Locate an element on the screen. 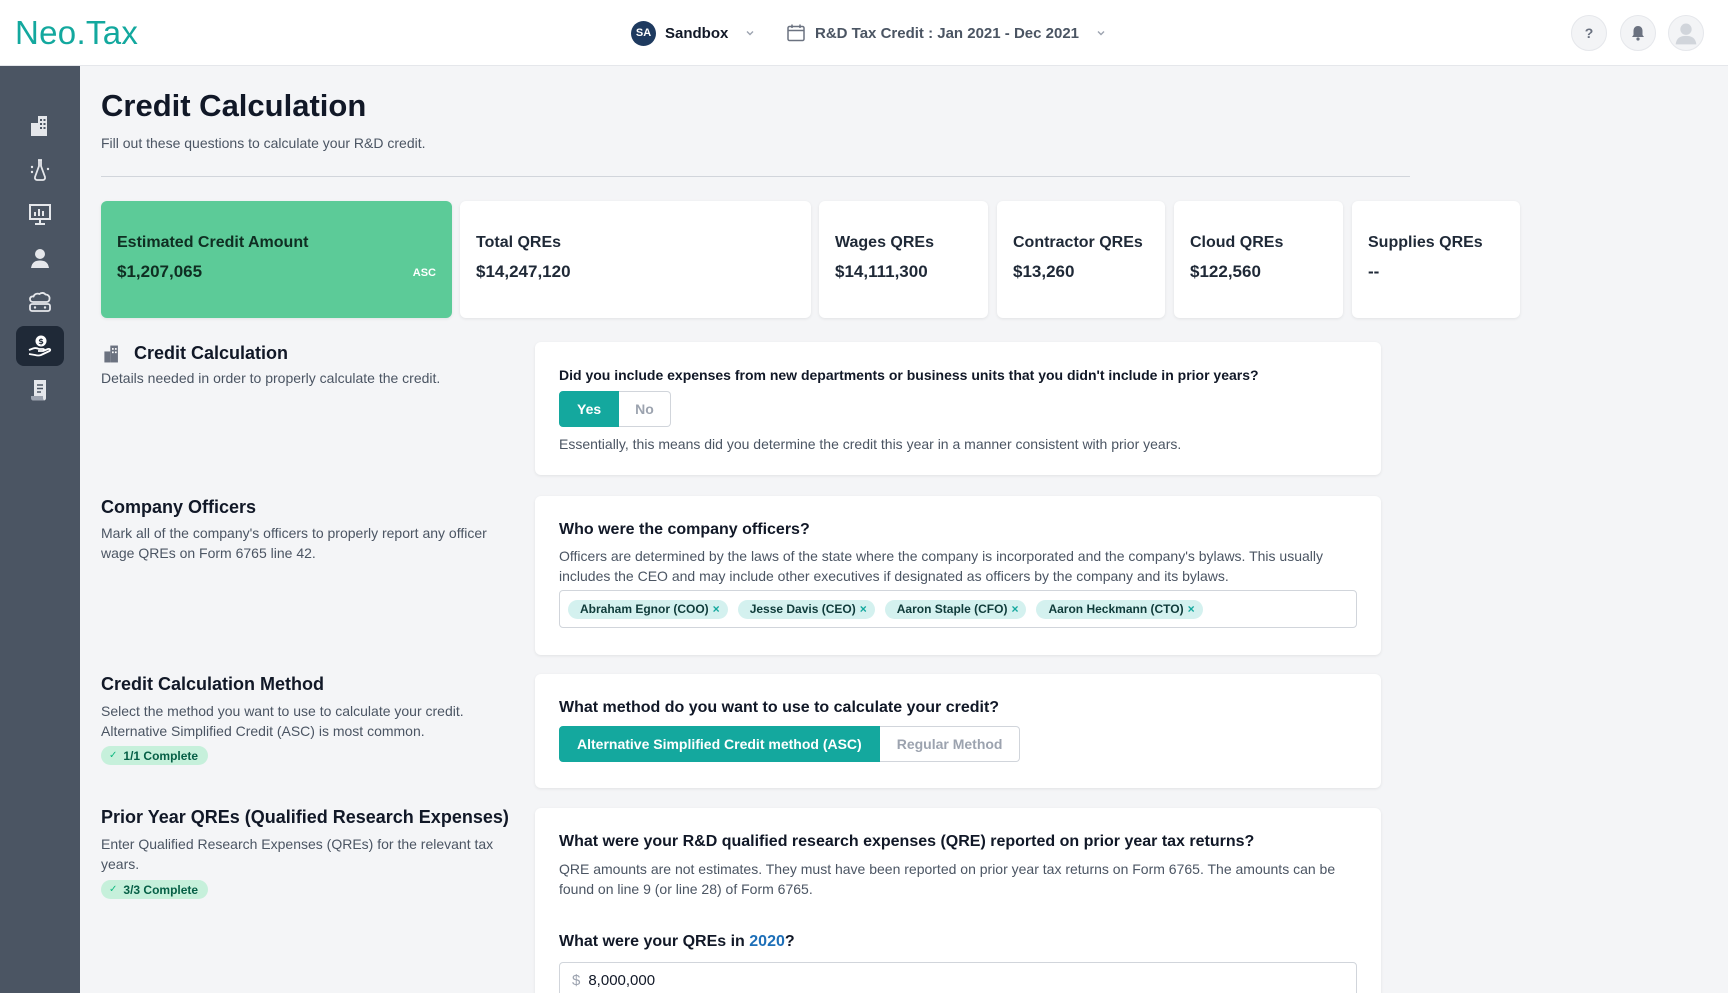 This screenshot has height=993, width=1728. officer-tag: Abraham Egnor (COO) × is located at coordinates (648, 609).